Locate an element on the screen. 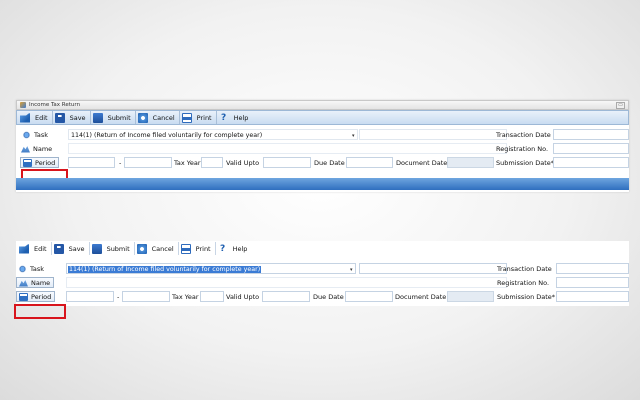 The image size is (640, 400). registration-no-label: Registration No. is located at coordinates (523, 282).